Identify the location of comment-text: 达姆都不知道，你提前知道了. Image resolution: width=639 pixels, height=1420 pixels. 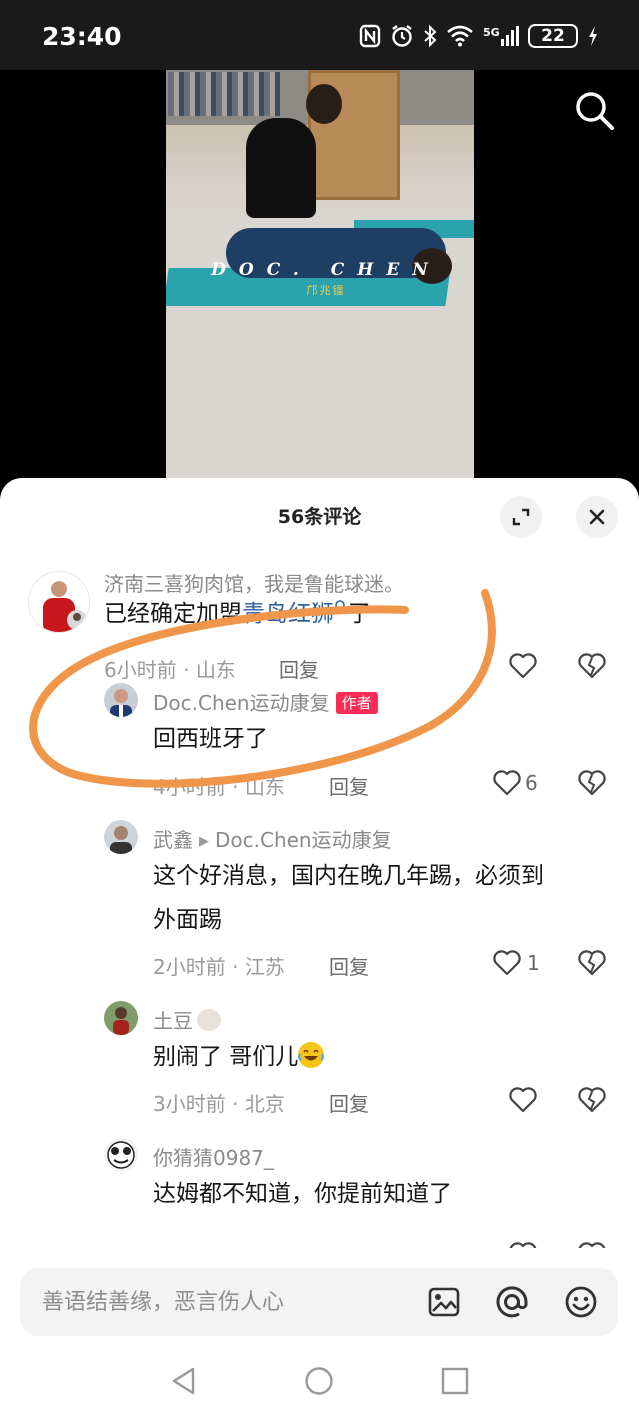
(302, 1194).